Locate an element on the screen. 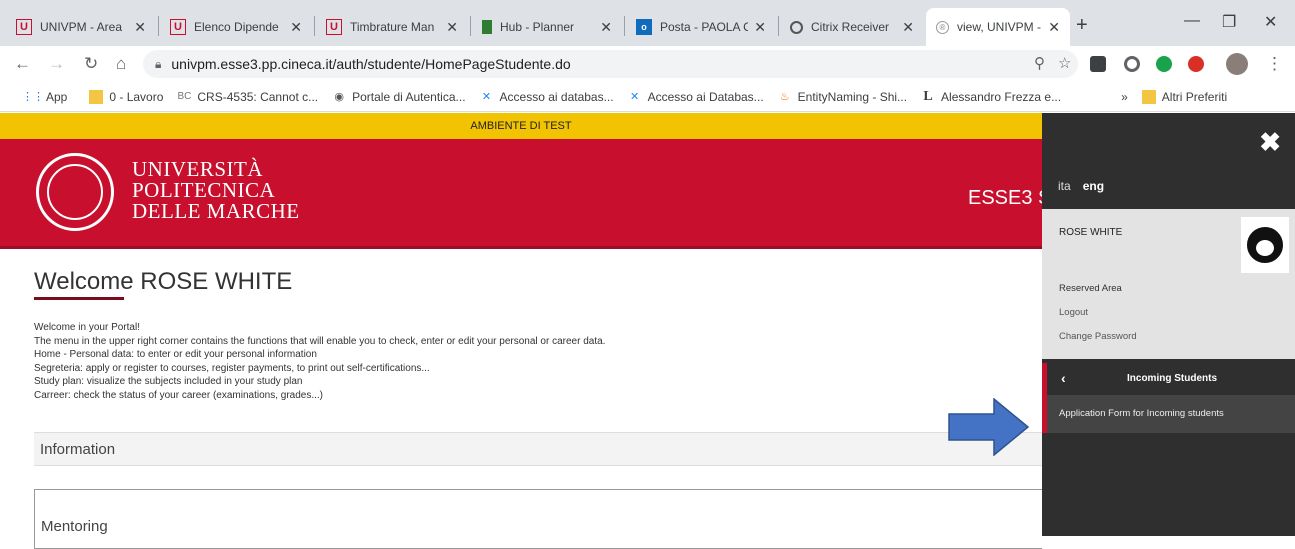  user-avatar-icon is located at coordinates (1265, 245).